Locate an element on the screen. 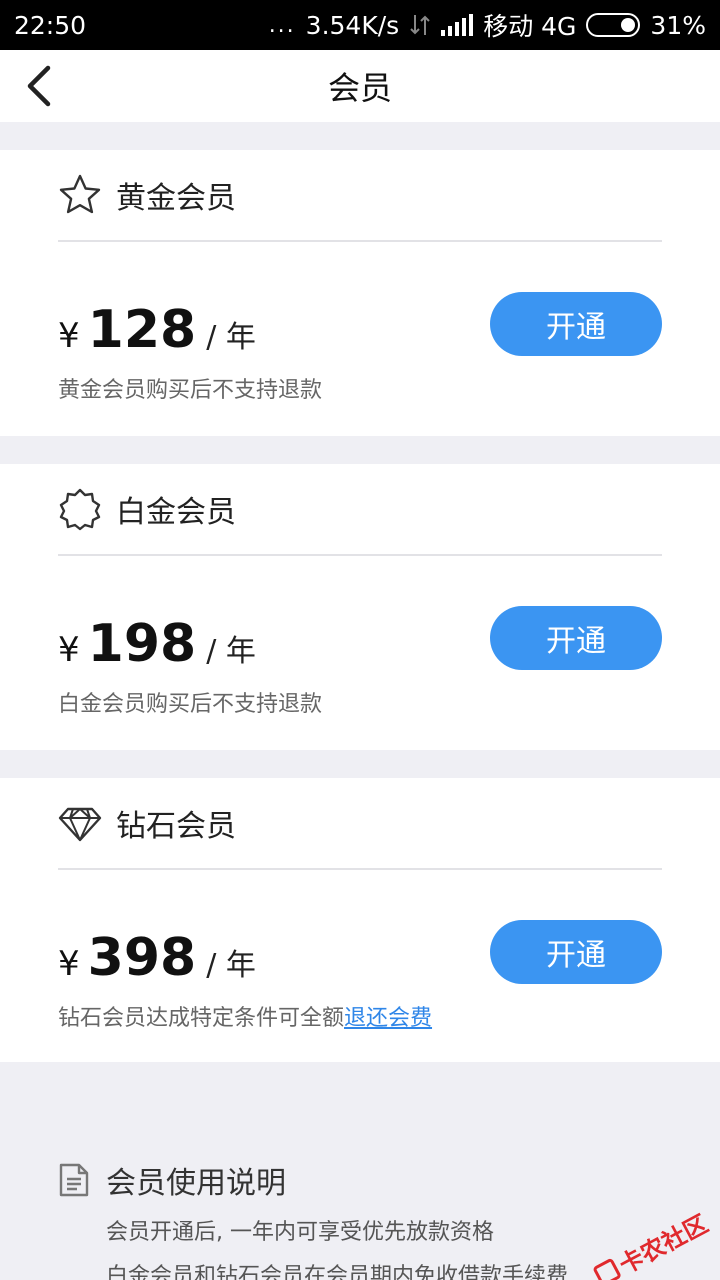 The width and height of the screenshot is (720, 1280). badge-icon is located at coordinates (80, 509).